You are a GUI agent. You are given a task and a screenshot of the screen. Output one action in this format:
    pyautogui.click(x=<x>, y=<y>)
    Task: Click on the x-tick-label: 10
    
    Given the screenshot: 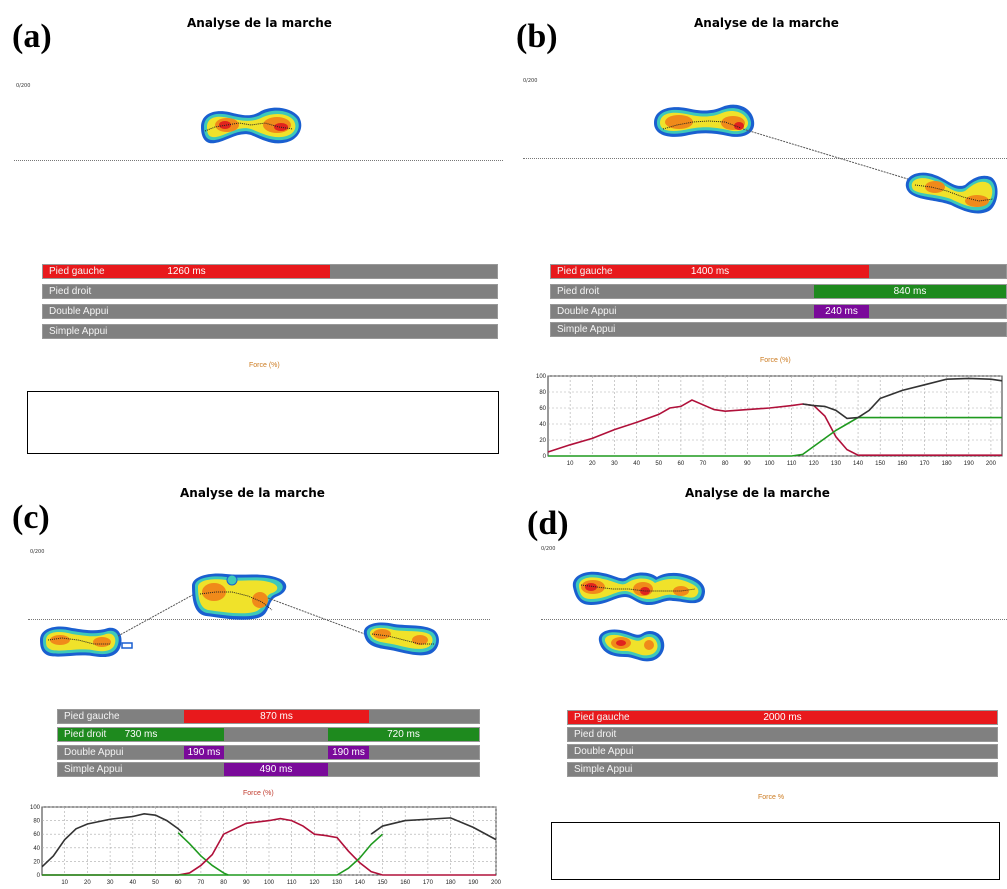 What is the action you would take?
    pyautogui.click(x=64, y=883)
    